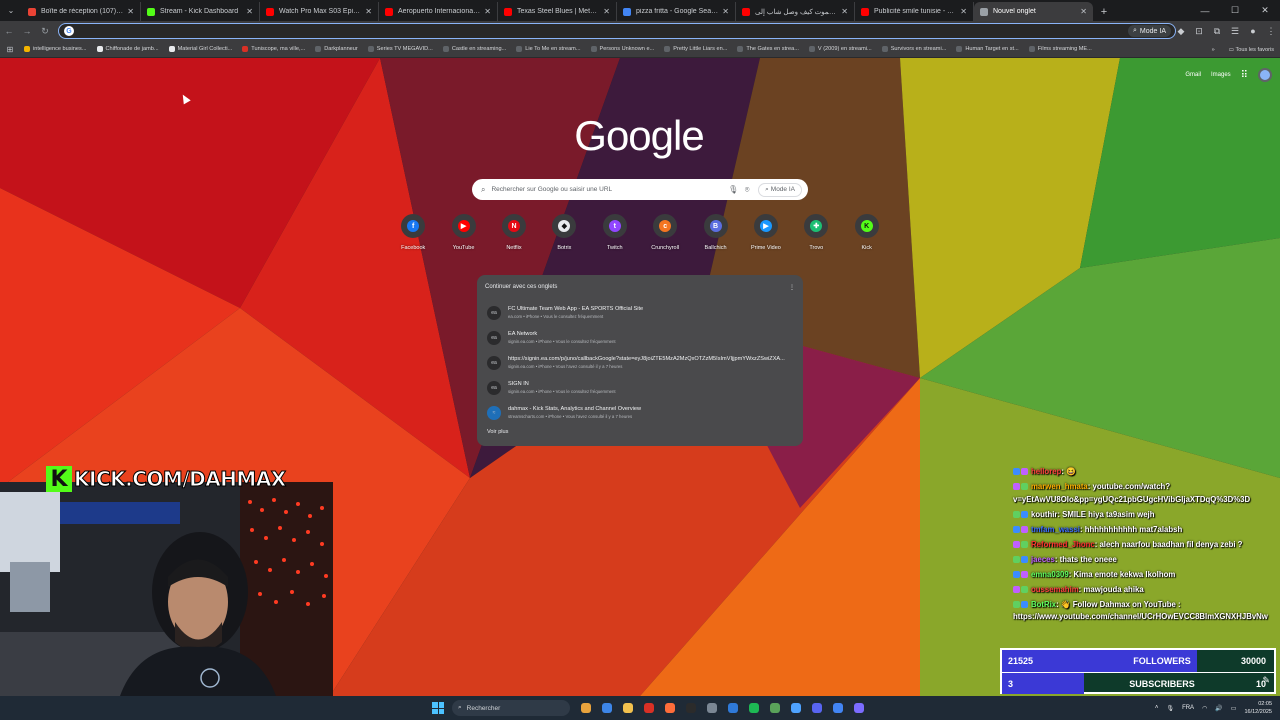 The image size is (1280, 720). Describe the element at coordinates (438, 11) in the screenshot. I see `browser-tab: Aeropuerto Internacional Manu ✕` at that location.